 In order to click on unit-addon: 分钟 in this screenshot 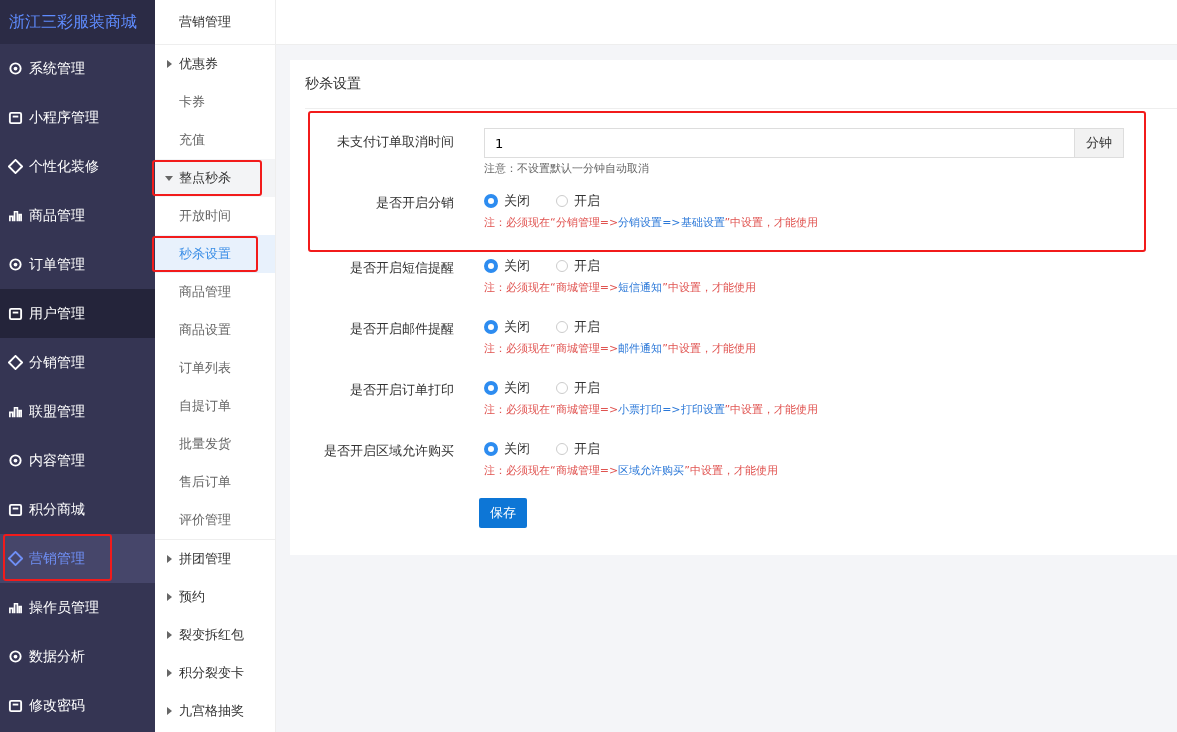, I will do `click(1099, 143)`.